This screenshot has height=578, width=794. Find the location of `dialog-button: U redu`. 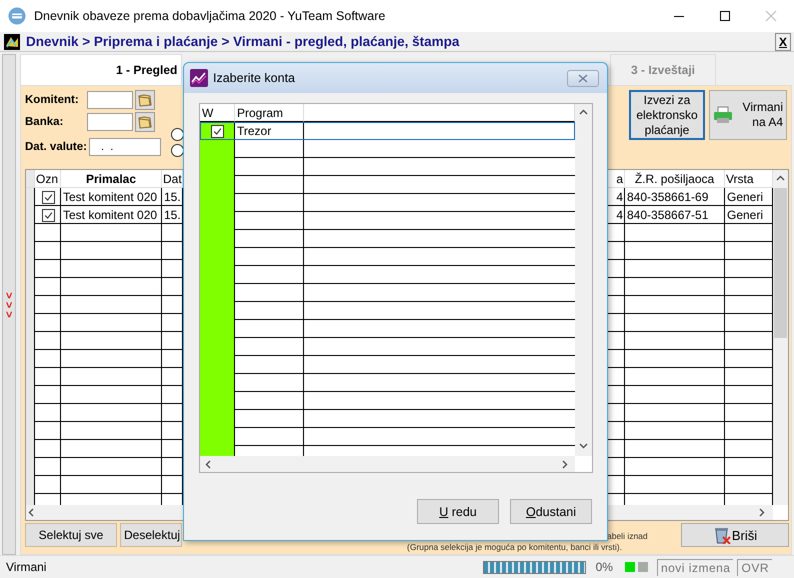

dialog-button: U redu is located at coordinates (458, 511).